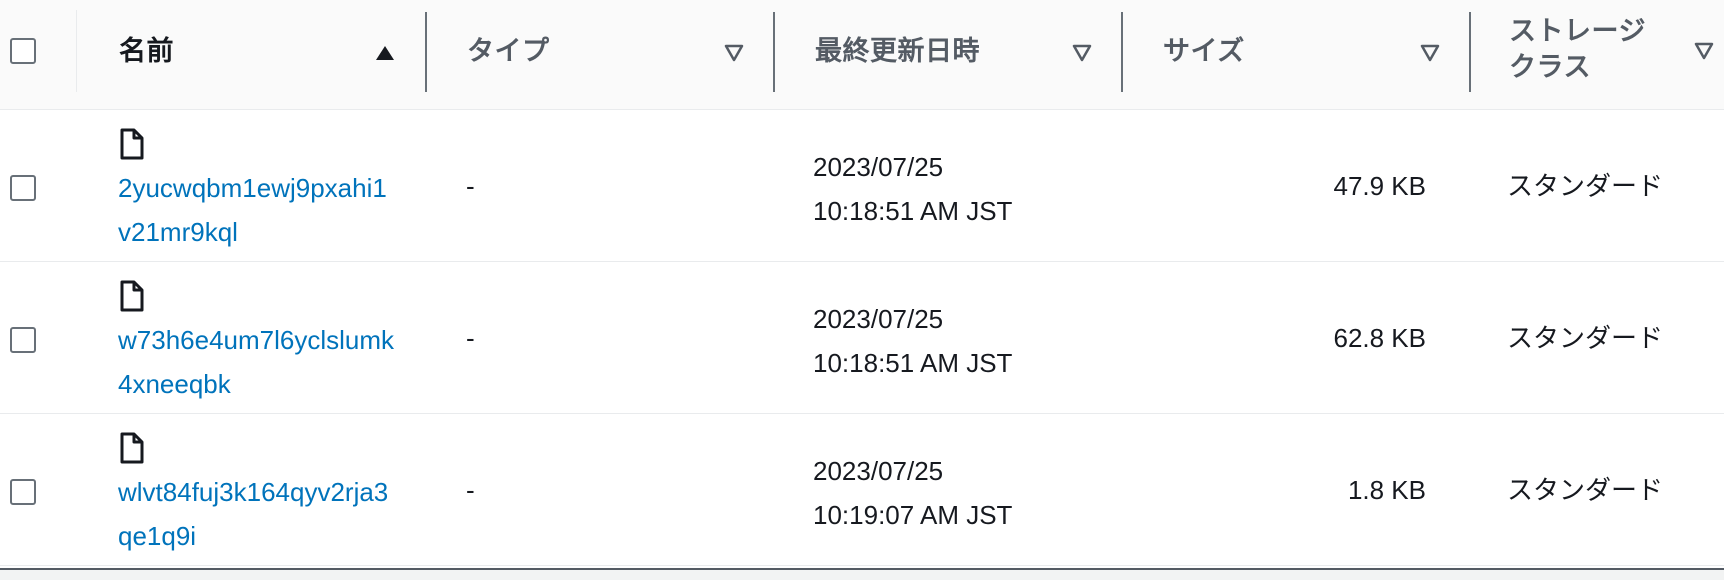 The image size is (1724, 580). Describe the element at coordinates (508, 51) in the screenshot. I see `column-header-label: タイプ` at that location.